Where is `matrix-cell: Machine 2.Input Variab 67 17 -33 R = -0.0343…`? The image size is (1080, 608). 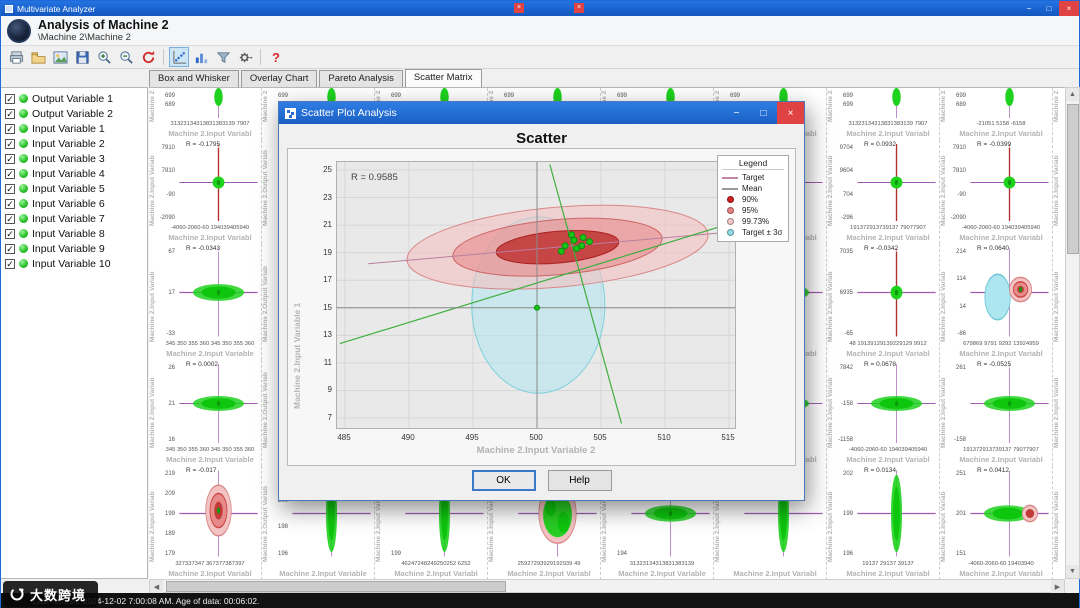 matrix-cell: Machine 2.Input Variab 67 17 -33 R = -0.0343… is located at coordinates (205, 302).